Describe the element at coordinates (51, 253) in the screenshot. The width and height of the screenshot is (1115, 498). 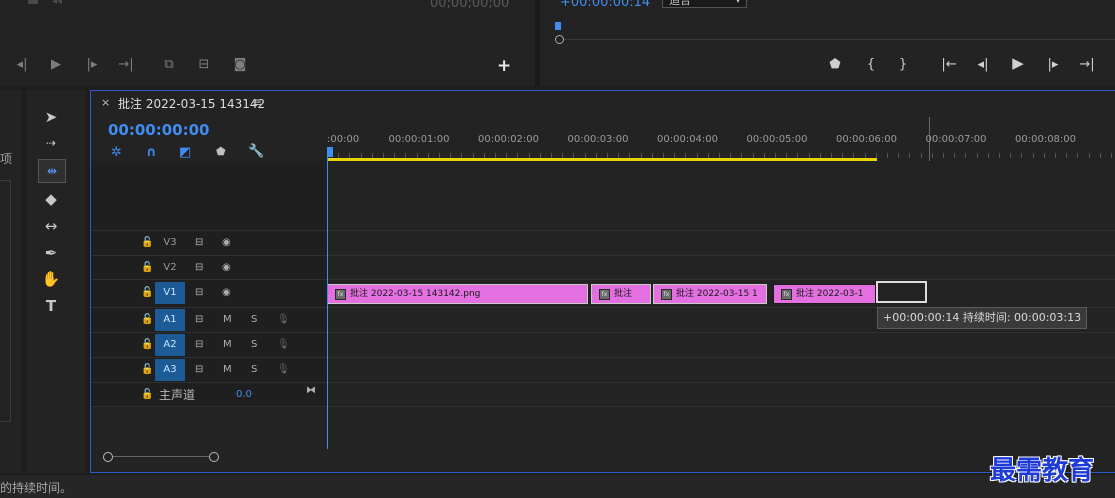
I see `pen-tool-icon: ✒` at that location.